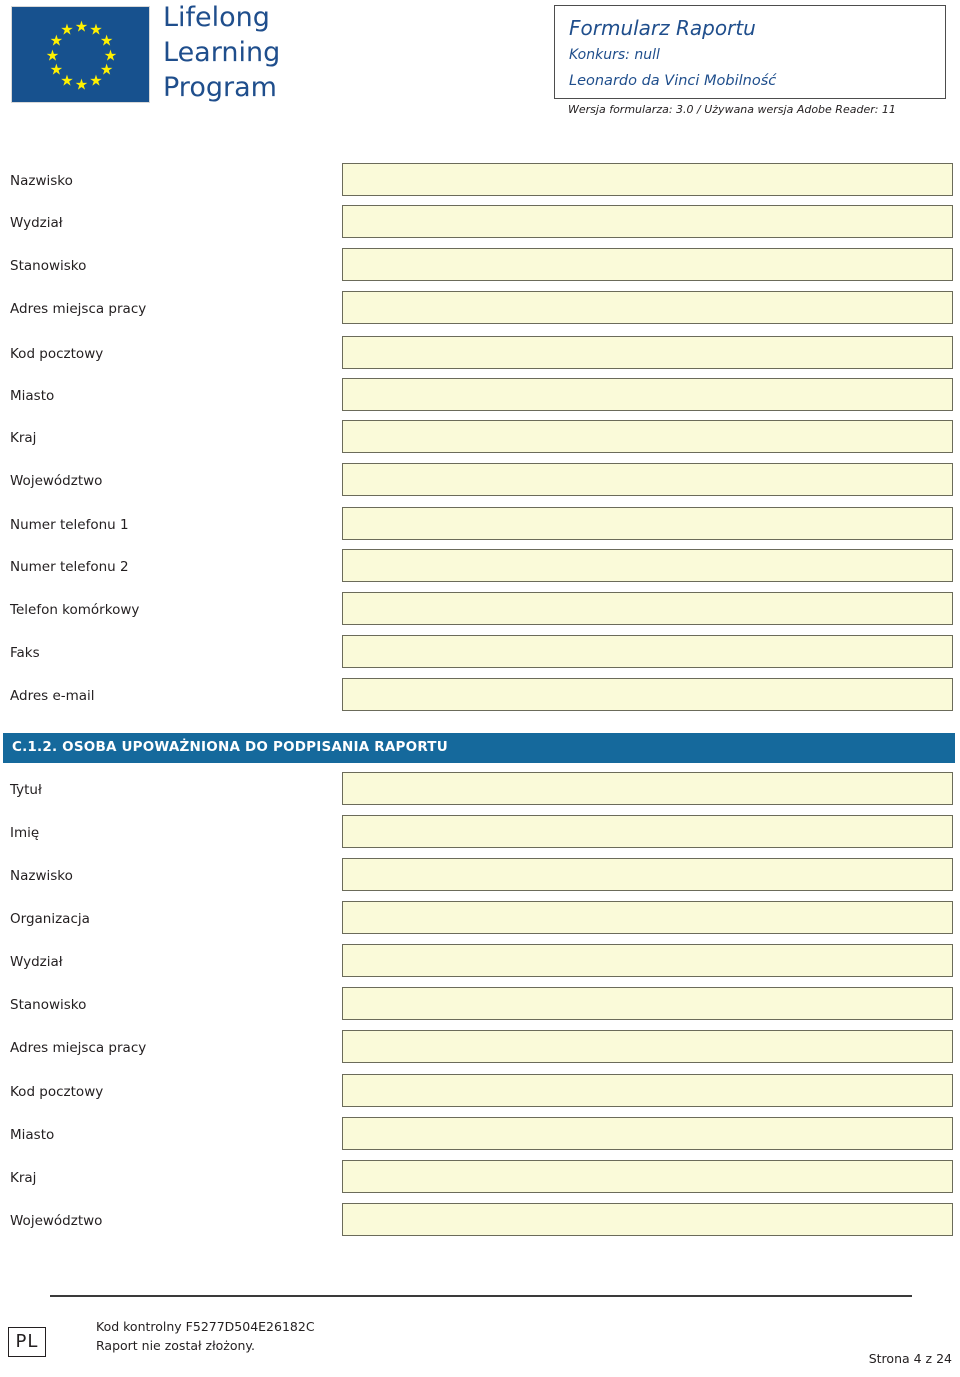 This screenshot has height=1377, width=960. Describe the element at coordinates (176, 1345) in the screenshot. I see `submission-status-text: Raport nie został złożony.` at that location.